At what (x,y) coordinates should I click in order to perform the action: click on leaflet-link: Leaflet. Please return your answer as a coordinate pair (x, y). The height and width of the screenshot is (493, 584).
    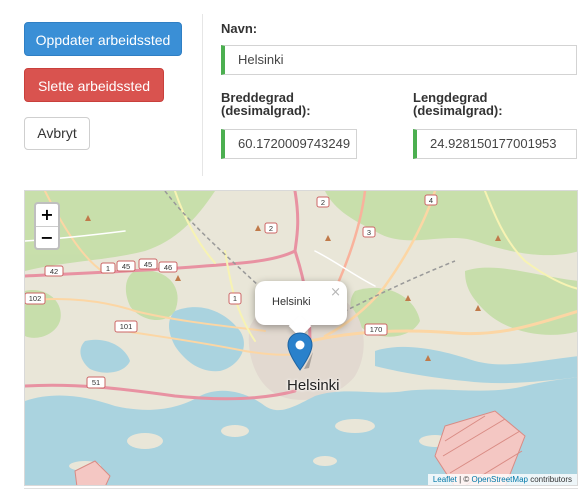
    Looking at the image, I should click on (445, 479).